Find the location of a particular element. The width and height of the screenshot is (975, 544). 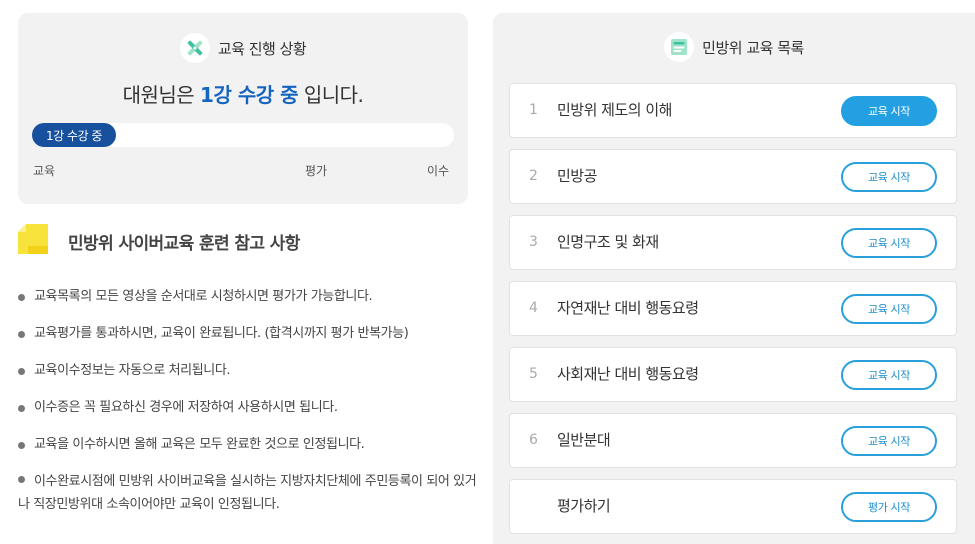

course-number: 6 is located at coordinates (533, 440).